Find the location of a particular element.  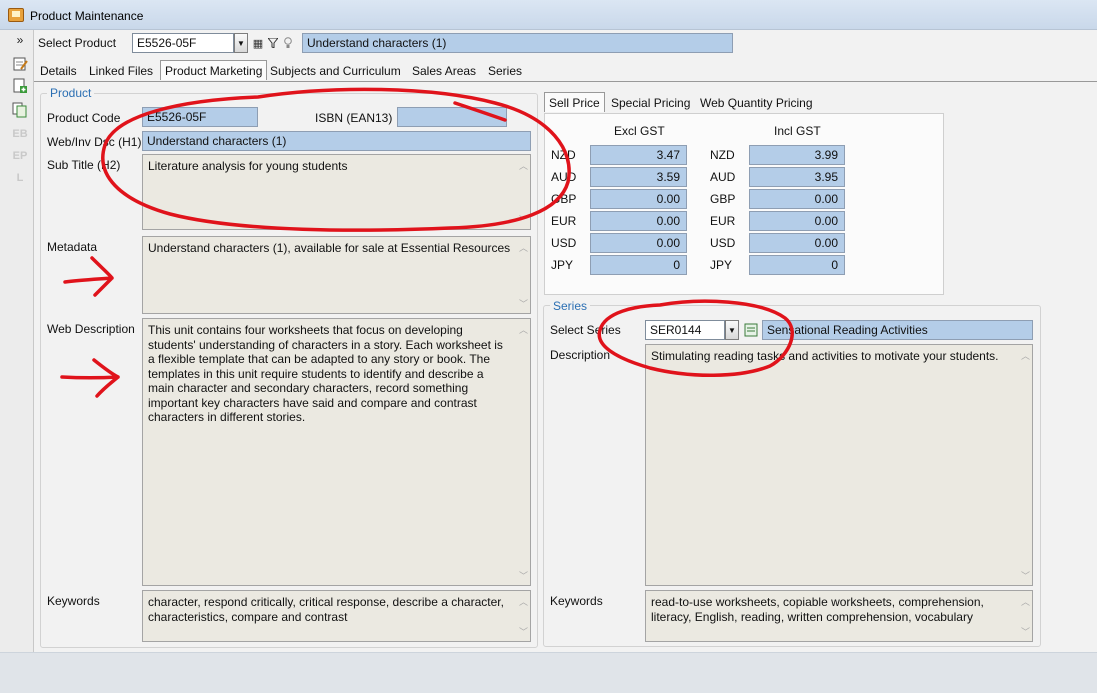

tab-web-quantity-pricing: Web Quantity Pricing is located at coordinates (756, 103).